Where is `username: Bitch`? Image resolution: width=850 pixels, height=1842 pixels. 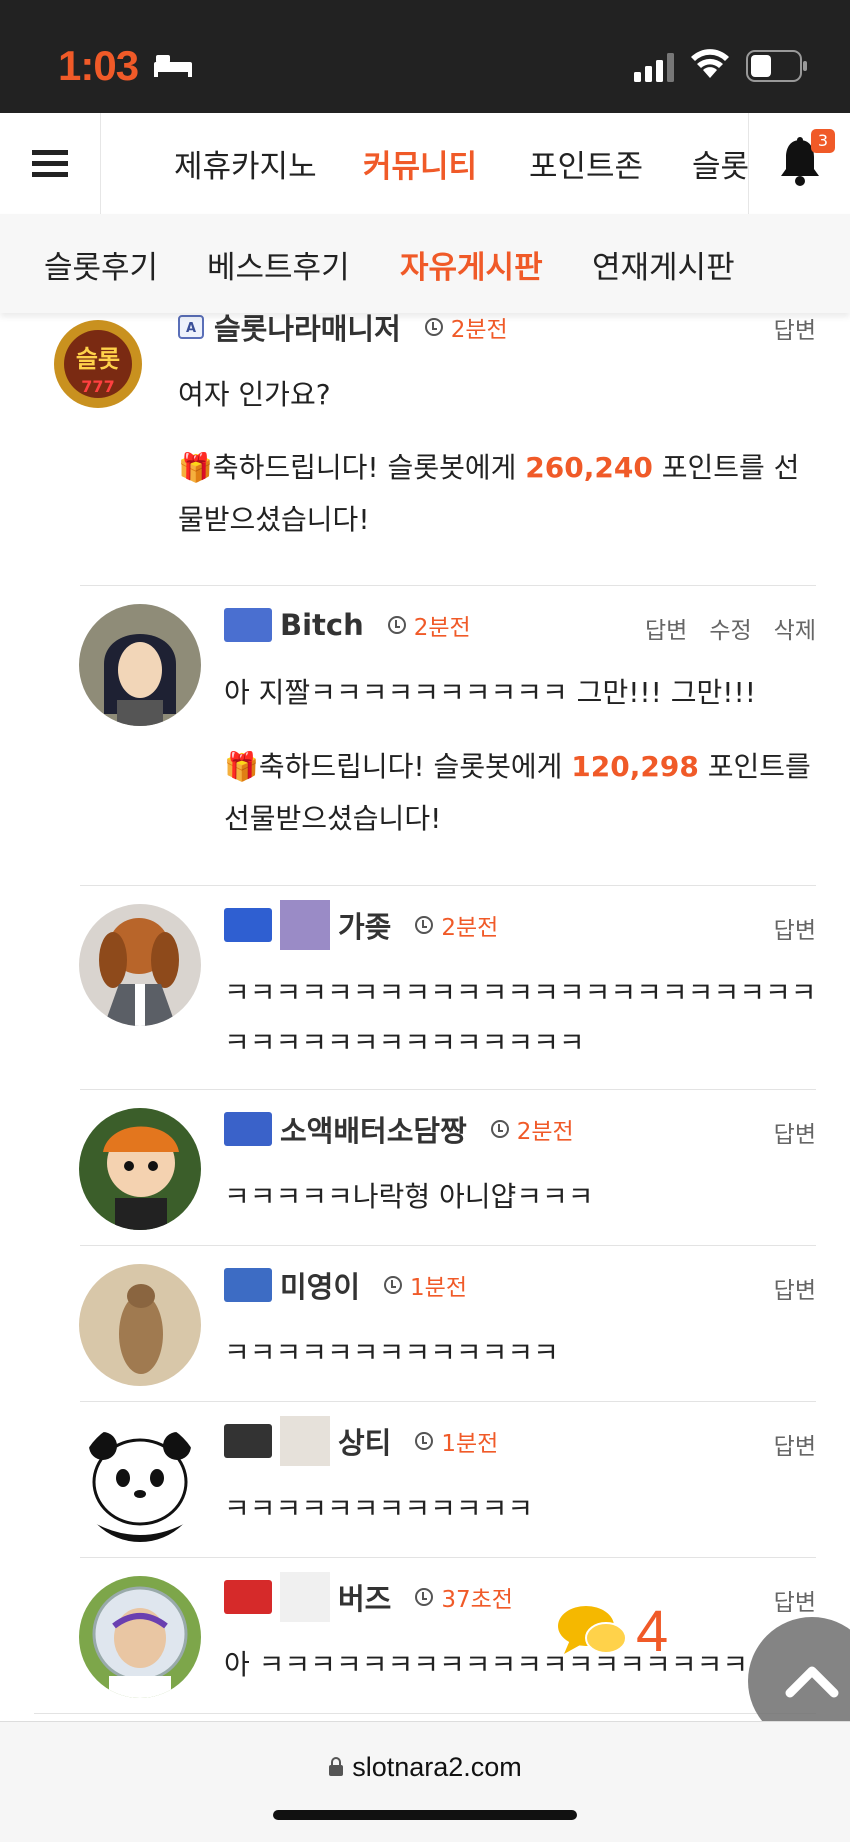
username: Bitch is located at coordinates (322, 625).